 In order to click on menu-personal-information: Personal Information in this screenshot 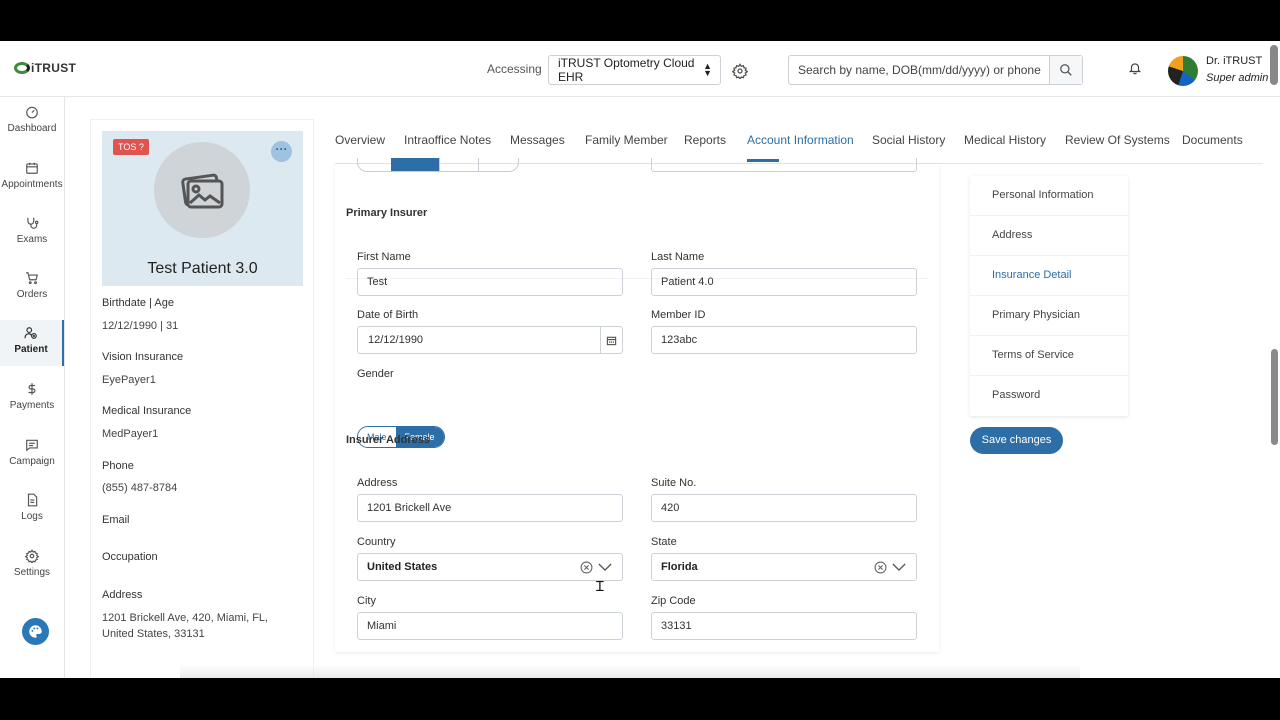, I will do `click(1049, 196)`.